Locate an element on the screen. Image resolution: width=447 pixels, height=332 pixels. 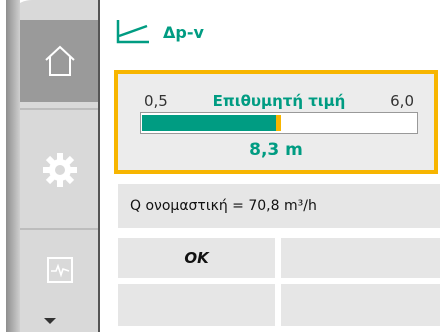
setpoint-title: Επιθυμητή τιμή is located at coordinates (279, 101).